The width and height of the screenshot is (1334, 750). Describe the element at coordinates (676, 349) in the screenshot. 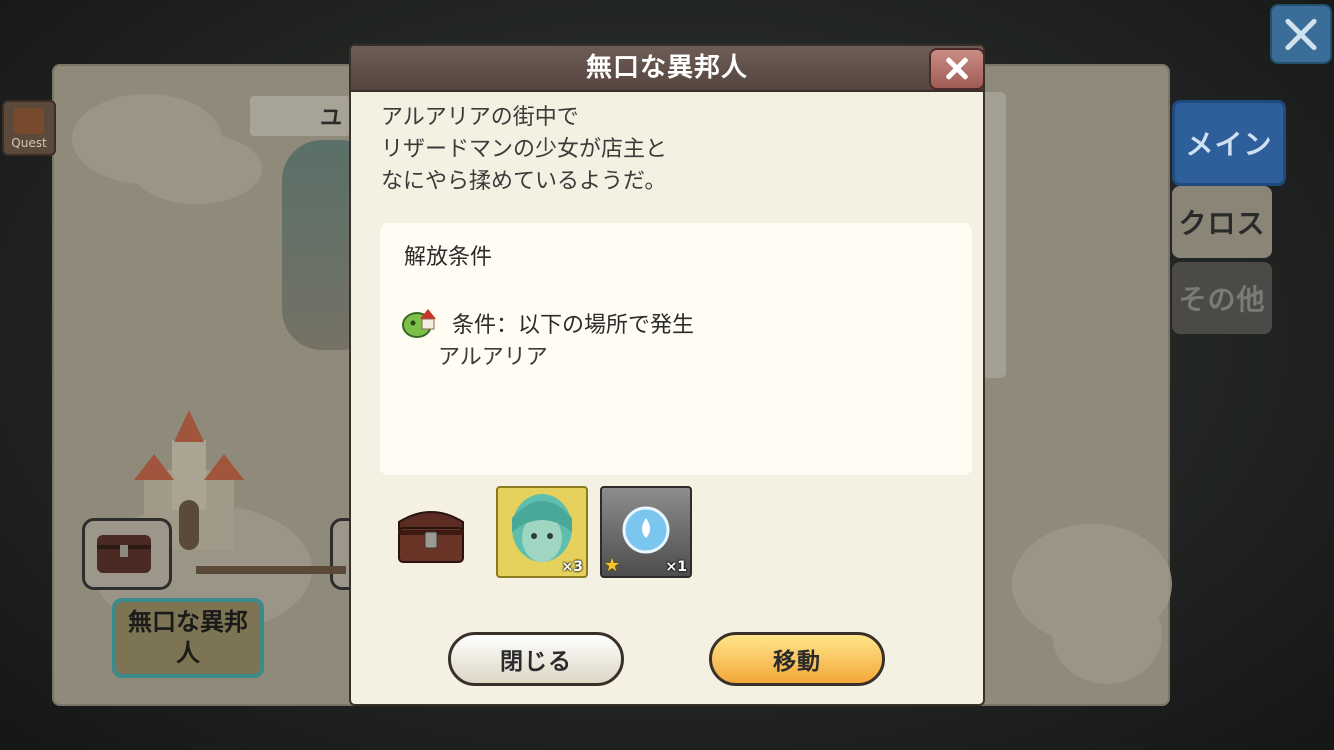

I see `unlock-conditions-box: 解放条件 条件：以下の場所で発生 アルアリア` at that location.